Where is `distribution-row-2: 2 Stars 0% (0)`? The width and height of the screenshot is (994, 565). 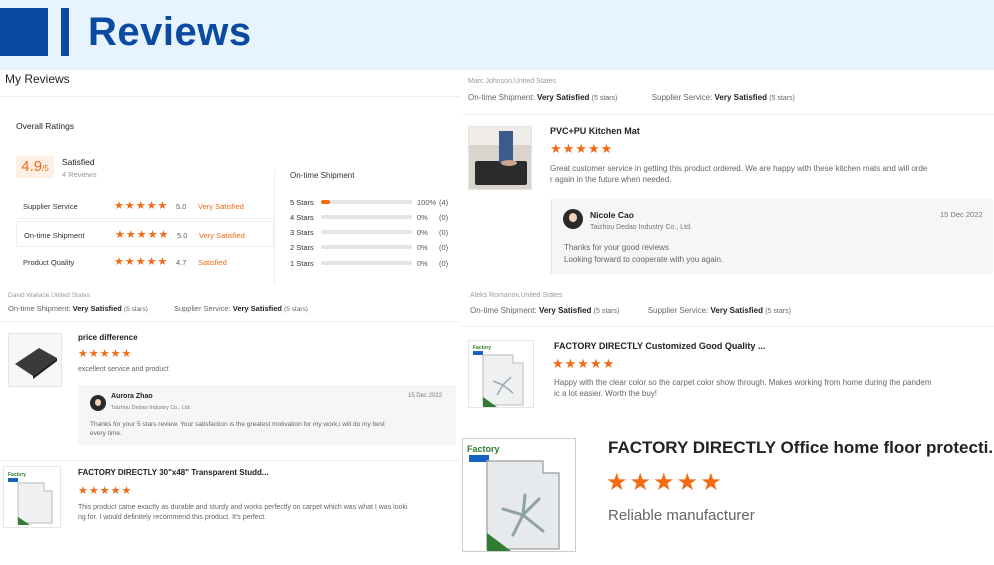
distribution-row-2: 2 Stars 0% (0) is located at coordinates (375, 247).